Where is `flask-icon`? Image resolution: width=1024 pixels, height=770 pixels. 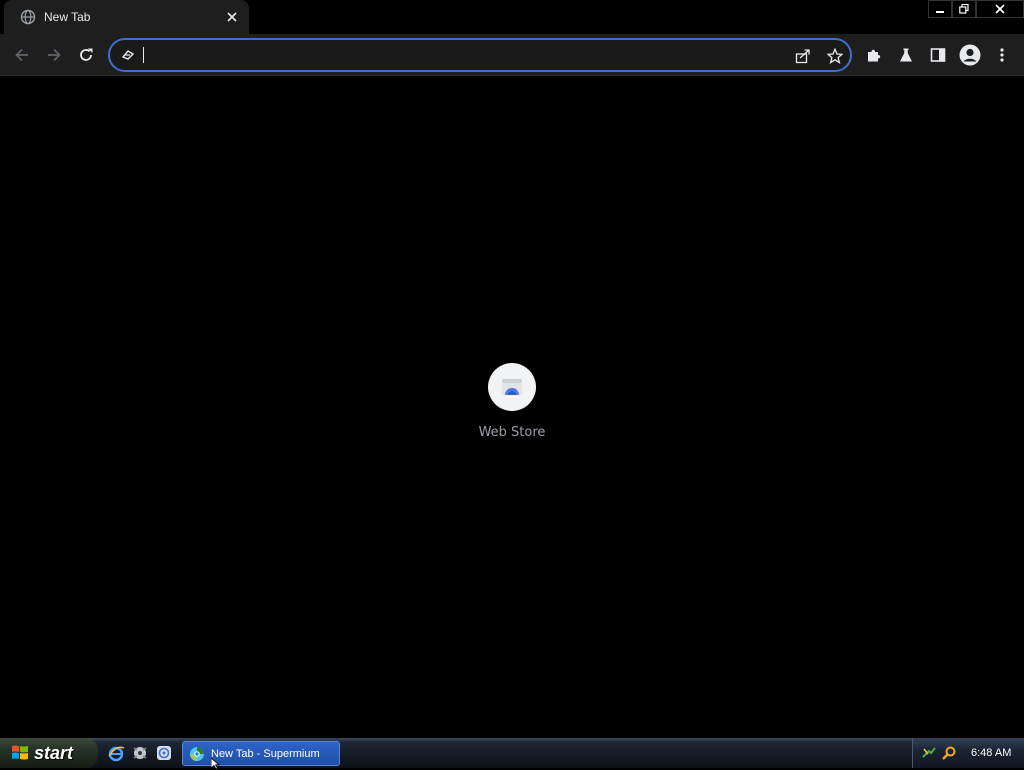
flask-icon is located at coordinates (906, 55).